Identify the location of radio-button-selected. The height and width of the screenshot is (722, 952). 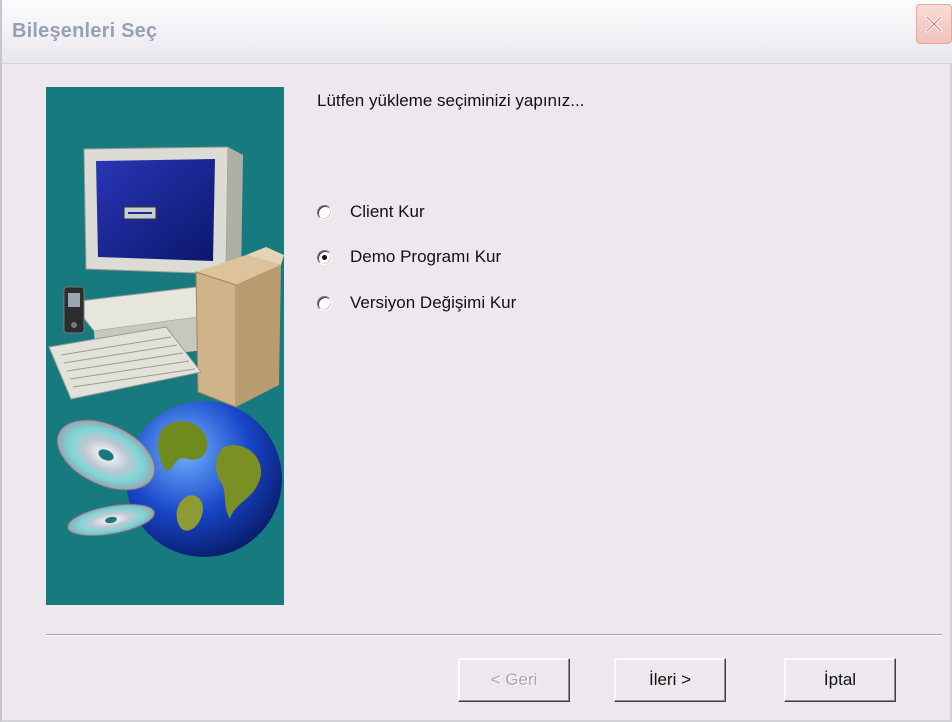
(324, 257).